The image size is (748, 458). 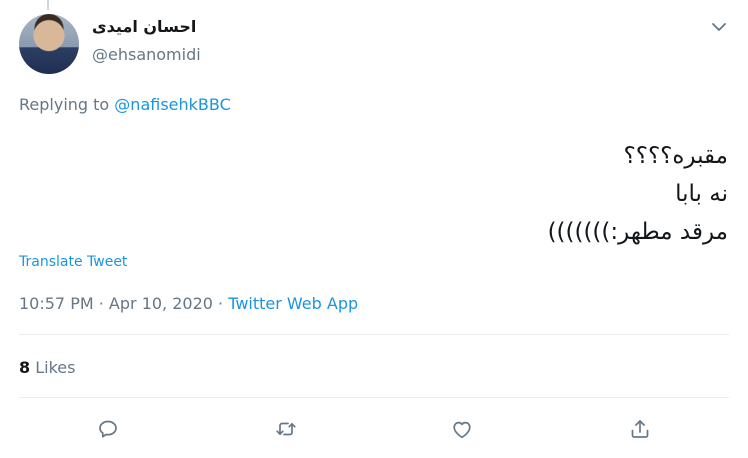 I want to click on tweet-line: نه بابا, so click(x=701, y=194).